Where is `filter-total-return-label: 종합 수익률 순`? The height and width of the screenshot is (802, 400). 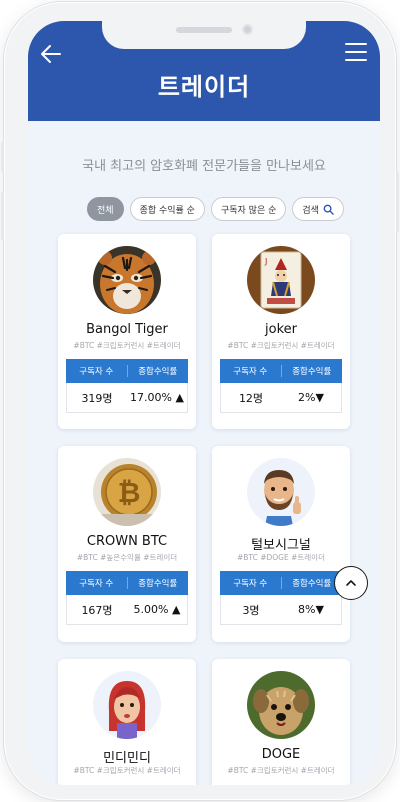 filter-total-return-label: 종합 수익률 순 is located at coordinates (167, 210).